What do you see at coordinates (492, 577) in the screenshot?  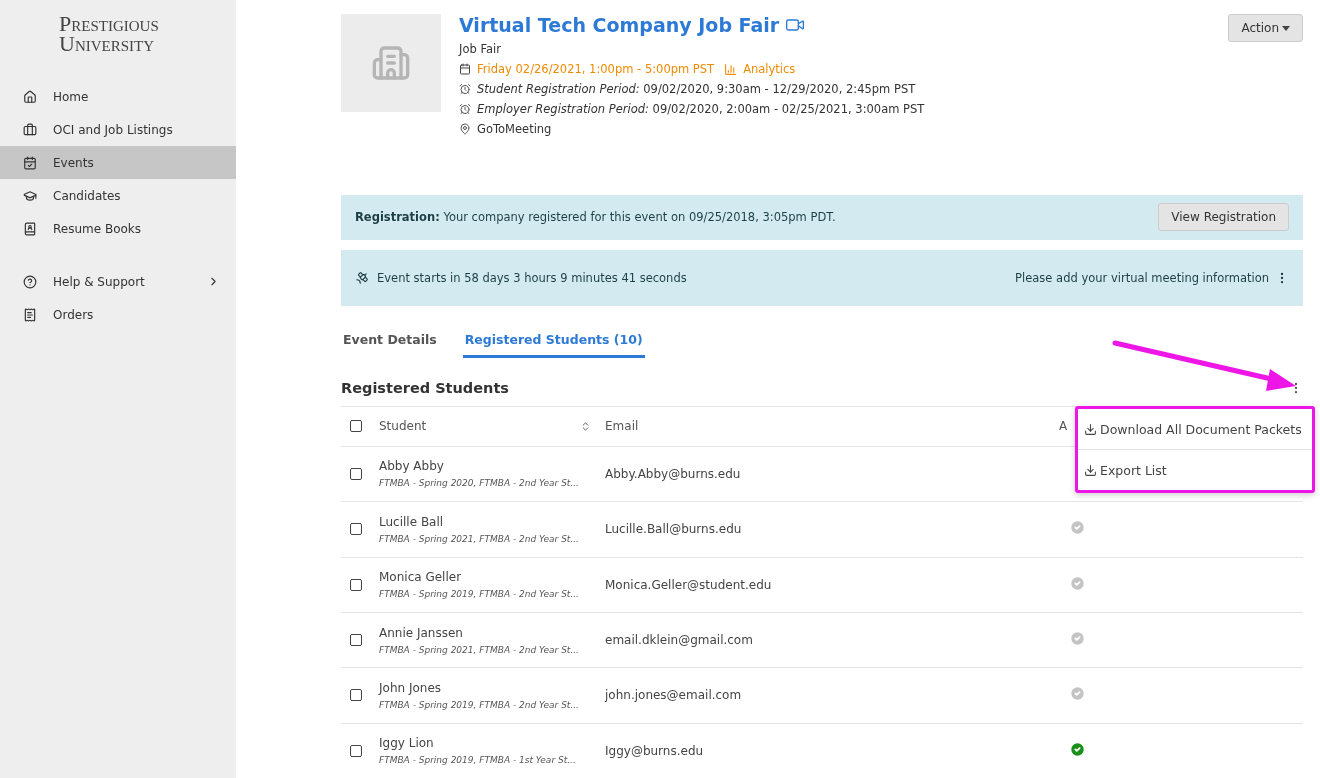 I see `student-name: Monica Geller` at bounding box center [492, 577].